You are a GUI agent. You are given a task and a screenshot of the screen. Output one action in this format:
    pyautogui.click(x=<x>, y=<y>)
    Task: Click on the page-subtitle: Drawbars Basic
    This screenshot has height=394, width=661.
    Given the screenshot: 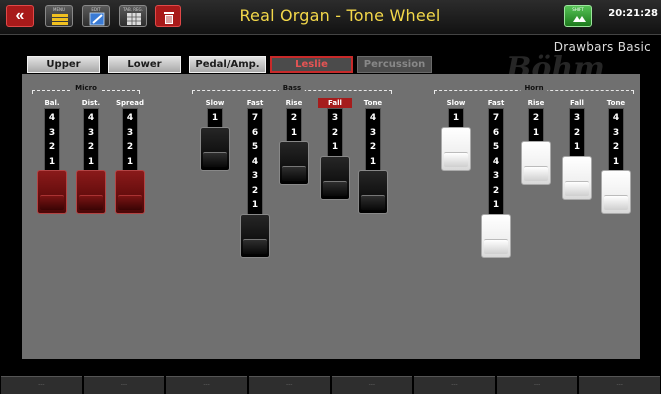 What is the action you would take?
    pyautogui.click(x=602, y=47)
    